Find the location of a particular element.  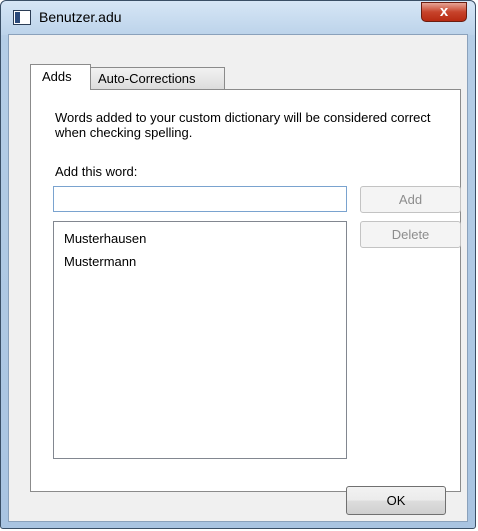

tab-auto-corrections: Auto-Corrections is located at coordinates (158, 78).